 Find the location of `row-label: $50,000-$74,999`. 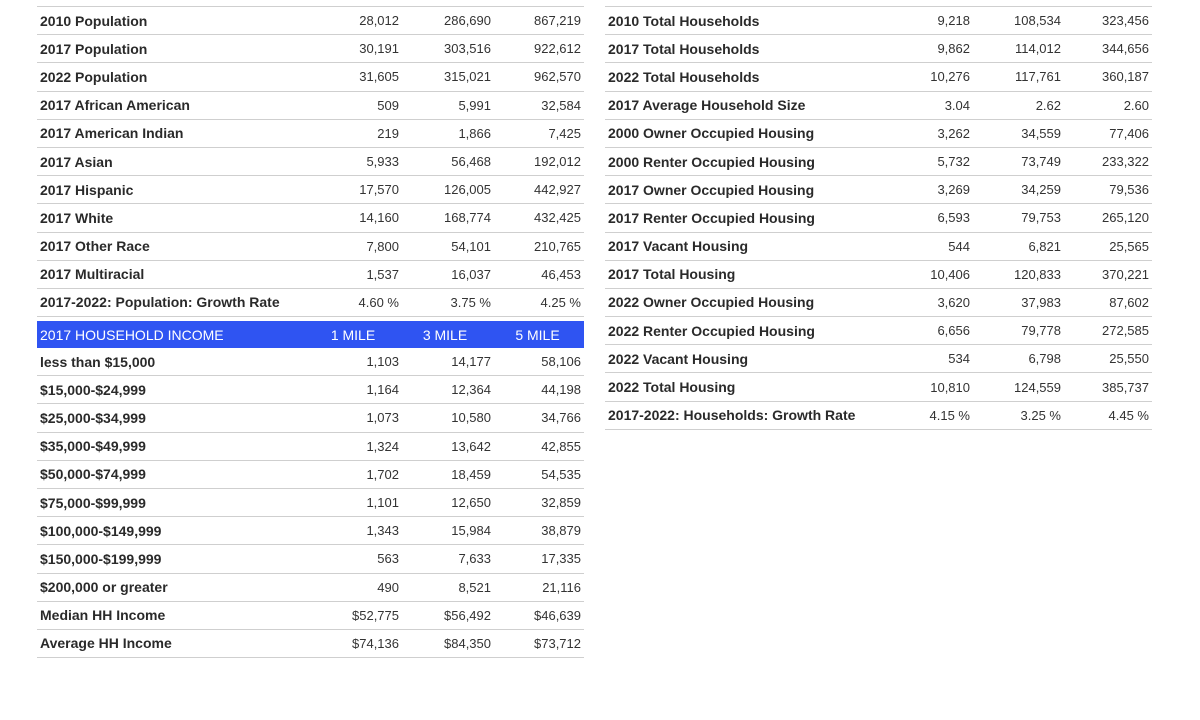

row-label: $50,000-$74,999 is located at coordinates (172, 474).